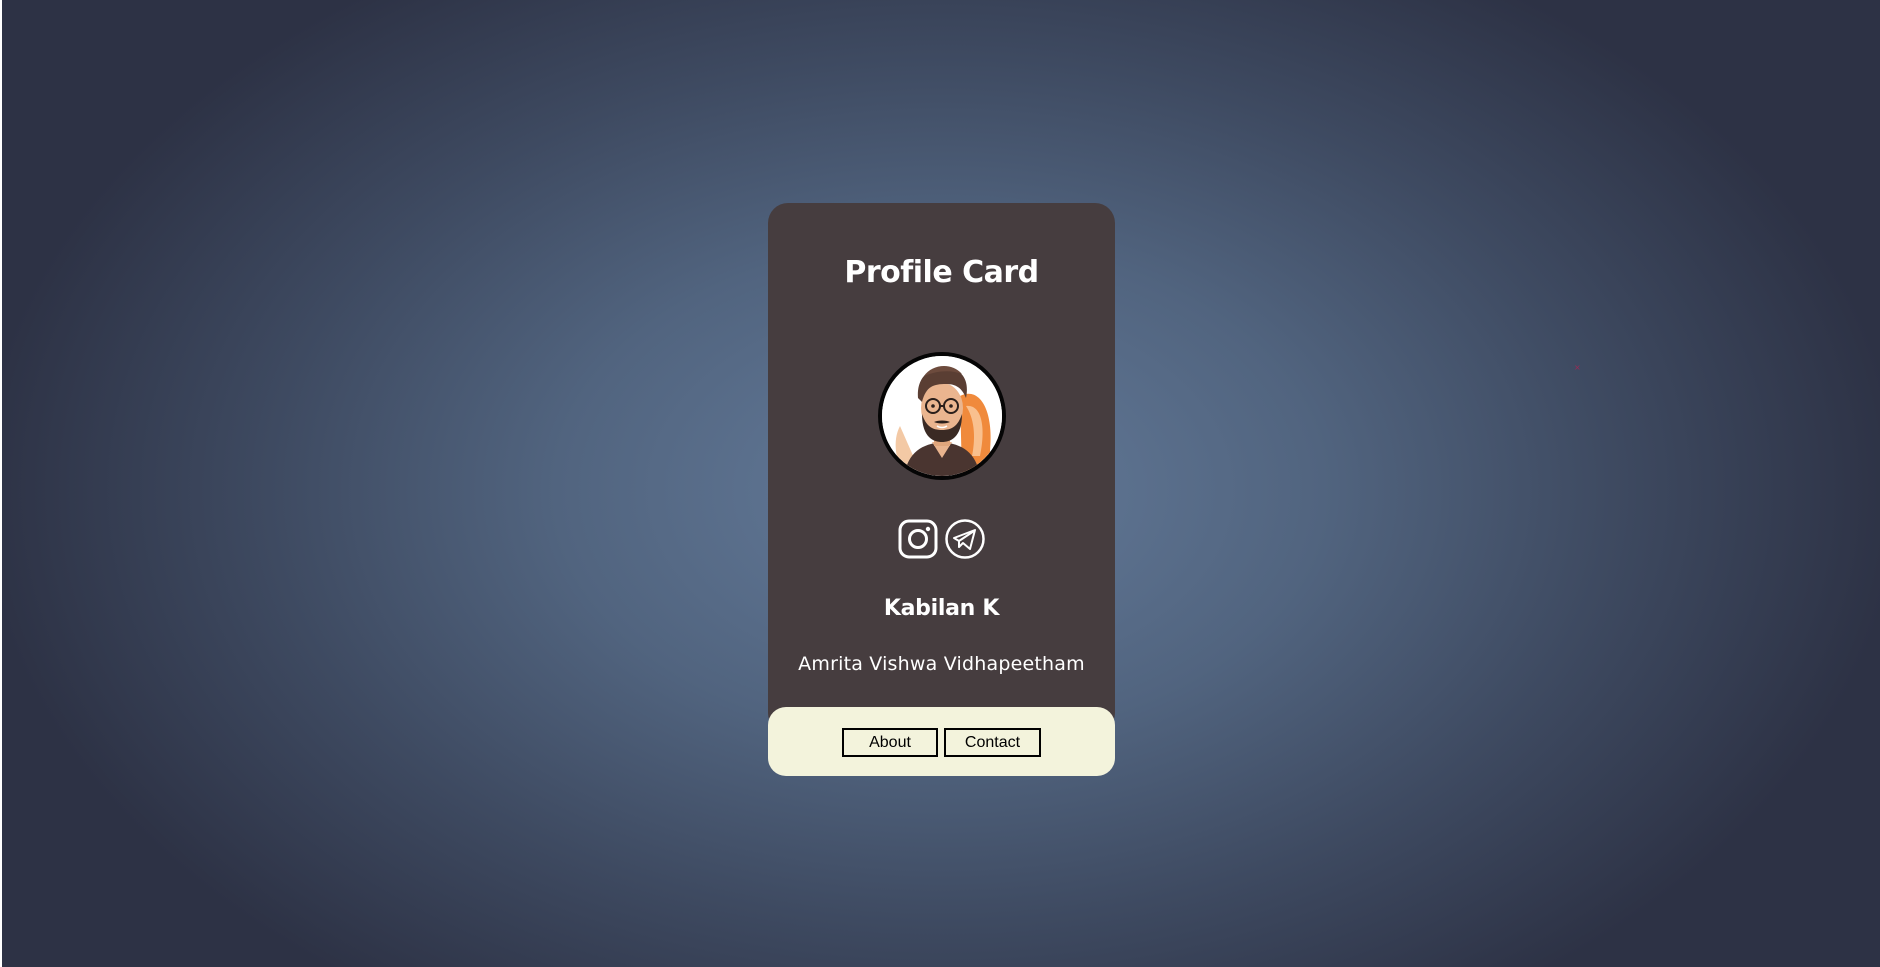 The image size is (1880, 967). Describe the element at coordinates (1577, 367) in the screenshot. I see `stray-mark: ×` at that location.